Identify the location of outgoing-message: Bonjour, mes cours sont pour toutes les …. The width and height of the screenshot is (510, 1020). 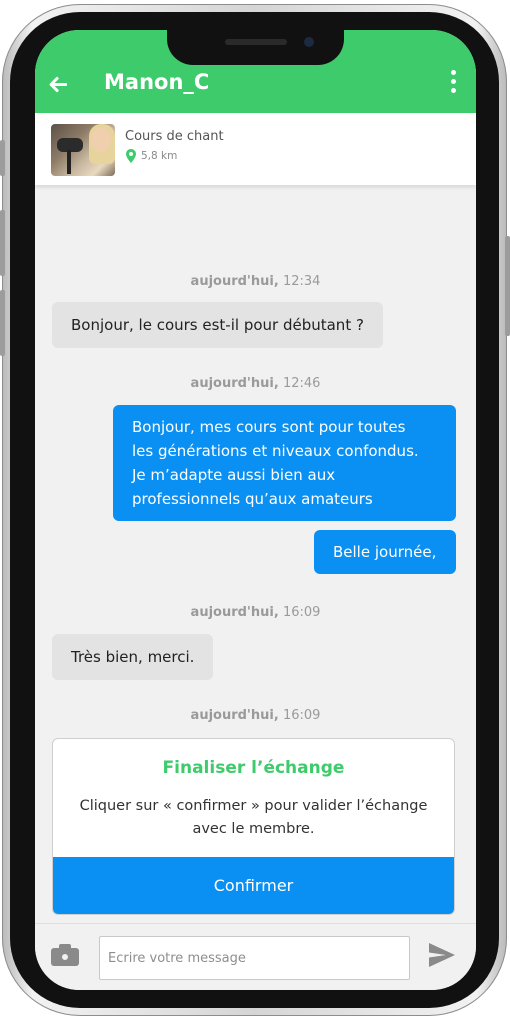
(284, 463).